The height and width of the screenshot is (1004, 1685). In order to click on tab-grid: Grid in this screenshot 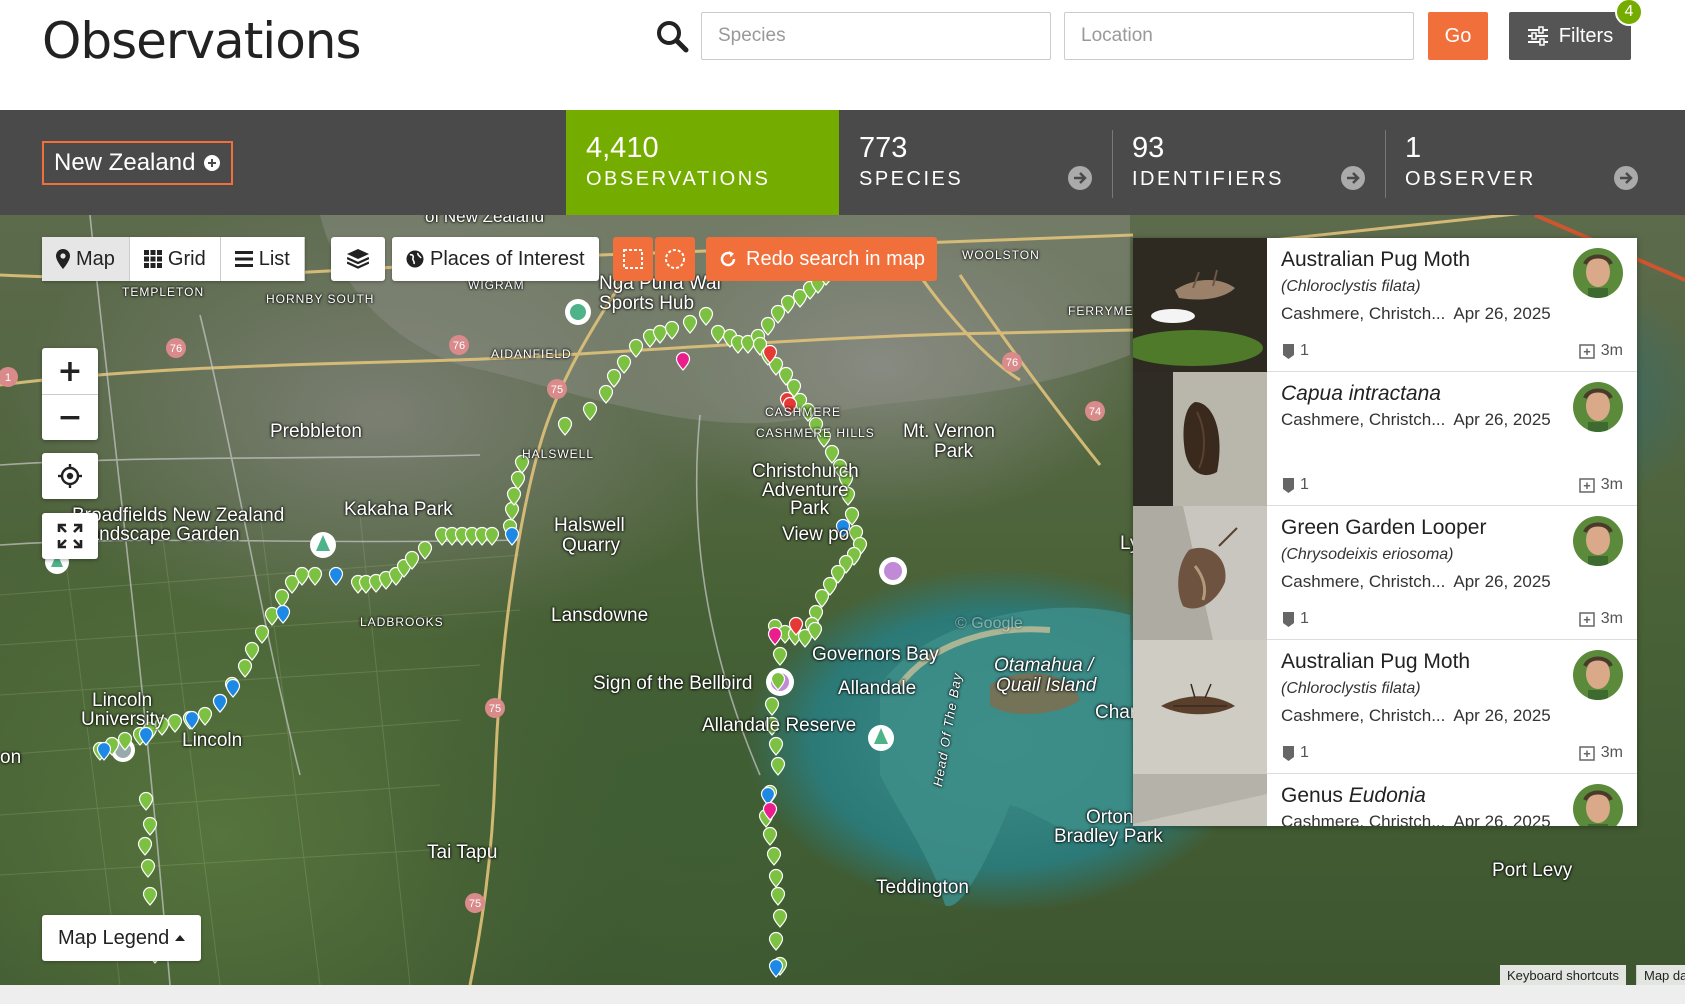, I will do `click(175, 259)`.